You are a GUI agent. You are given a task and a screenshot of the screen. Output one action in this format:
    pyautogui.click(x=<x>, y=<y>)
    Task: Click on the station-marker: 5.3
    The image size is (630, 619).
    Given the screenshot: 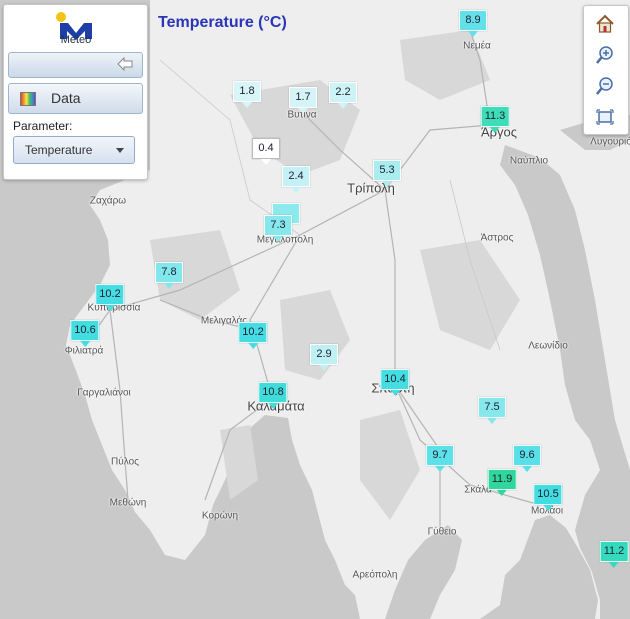 What is the action you would take?
    pyautogui.click(x=387, y=173)
    